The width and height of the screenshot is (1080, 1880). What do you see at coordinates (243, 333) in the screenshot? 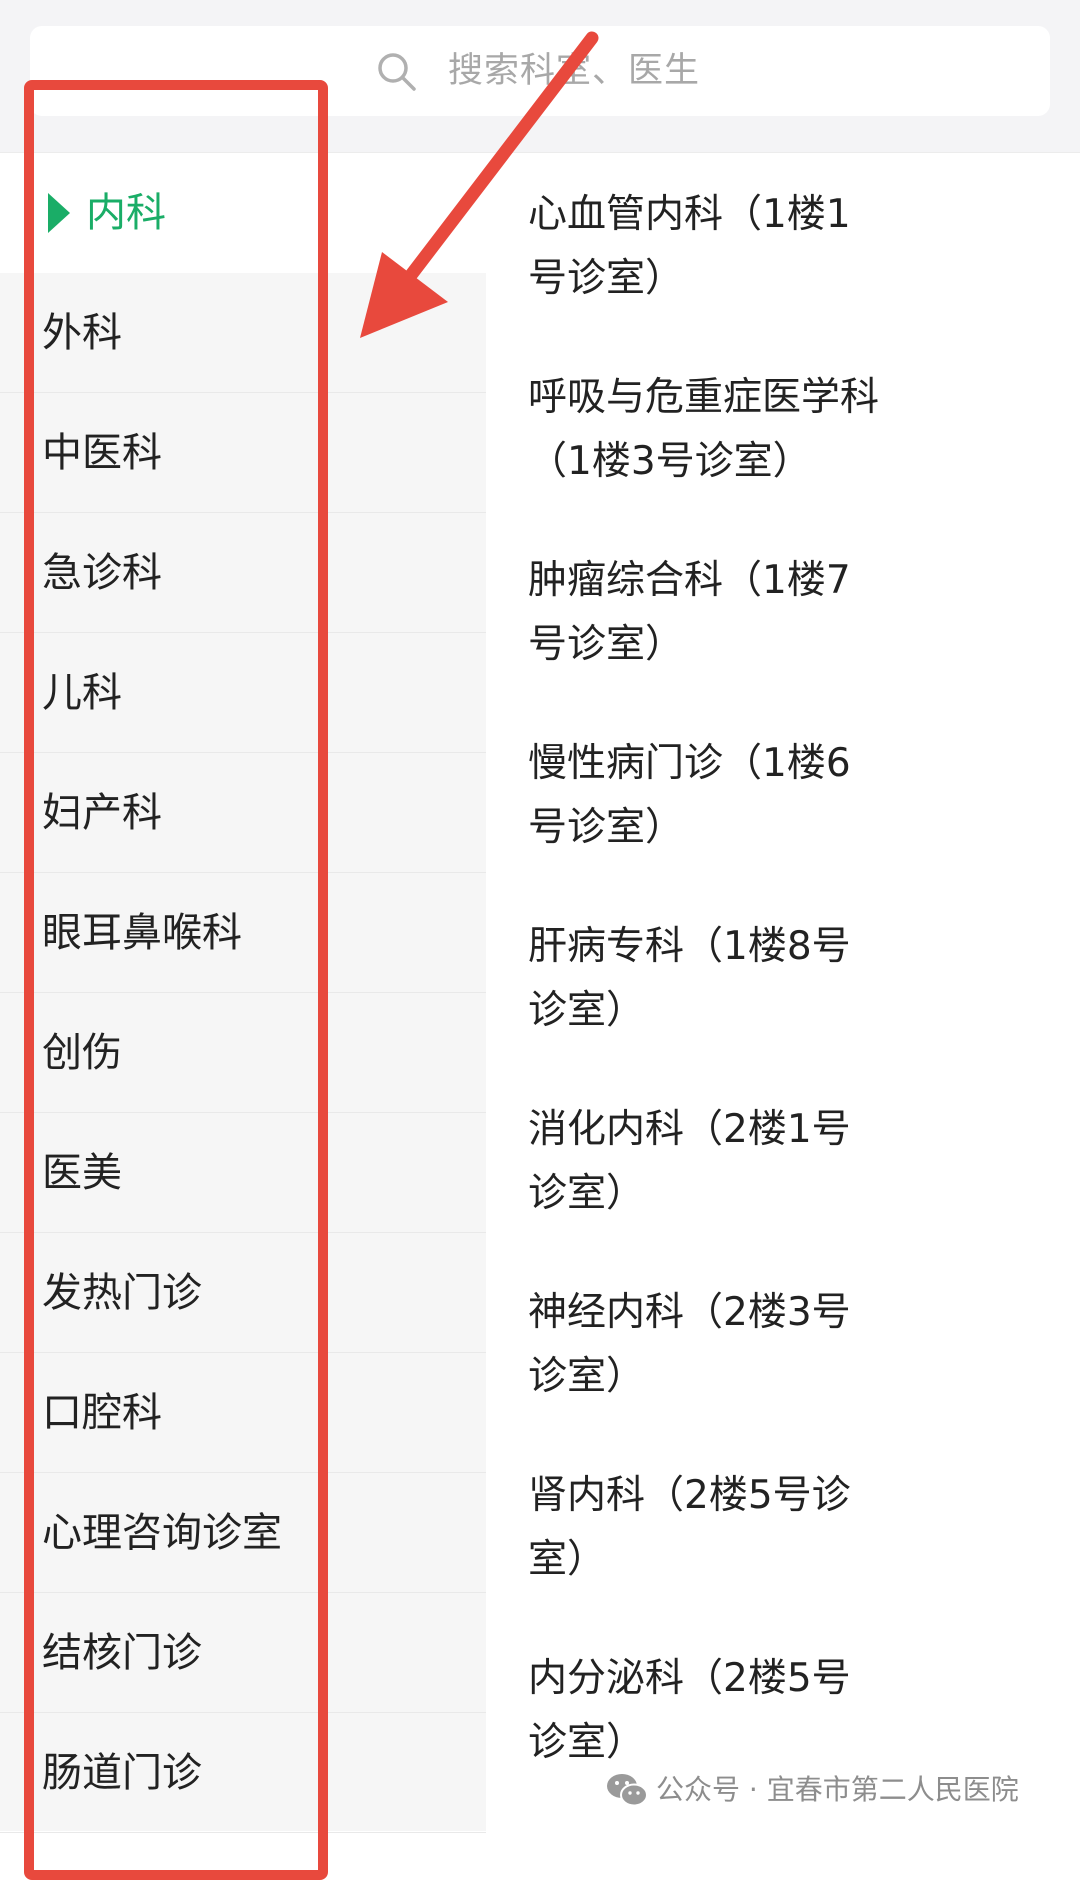
I see `sidebar-item-surgery: 外科` at bounding box center [243, 333].